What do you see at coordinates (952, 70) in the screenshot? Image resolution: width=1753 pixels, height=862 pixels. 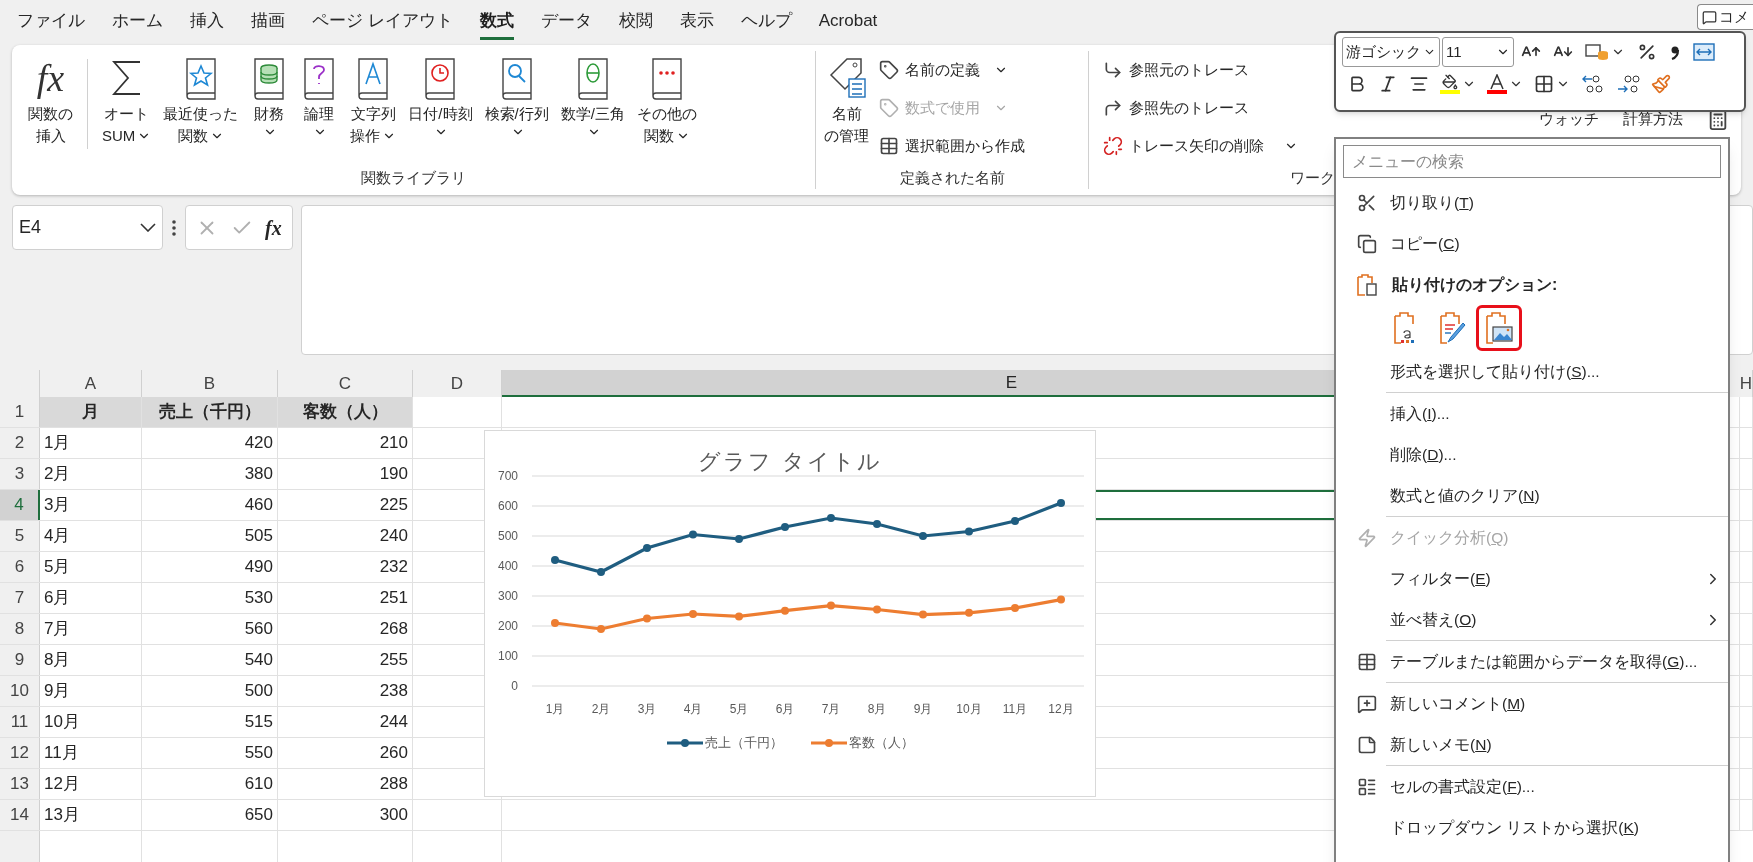 I see `ribbon-button: 名前の定義` at bounding box center [952, 70].